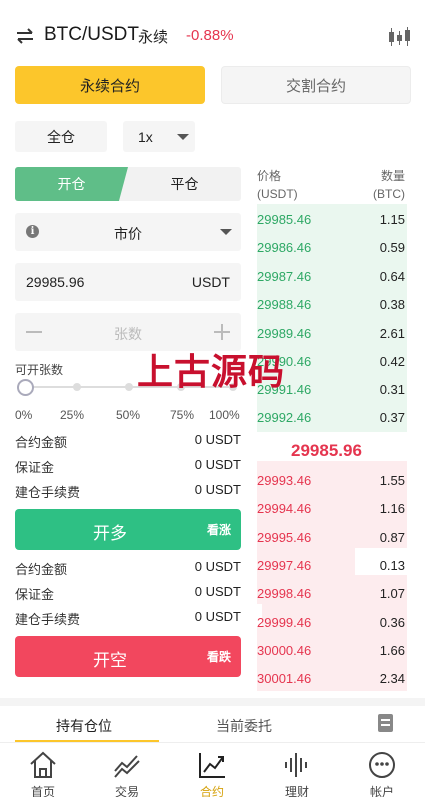  What do you see at coordinates (392, 333) in the screenshot?
I see `bid-quantity: 2.61` at bounding box center [392, 333].